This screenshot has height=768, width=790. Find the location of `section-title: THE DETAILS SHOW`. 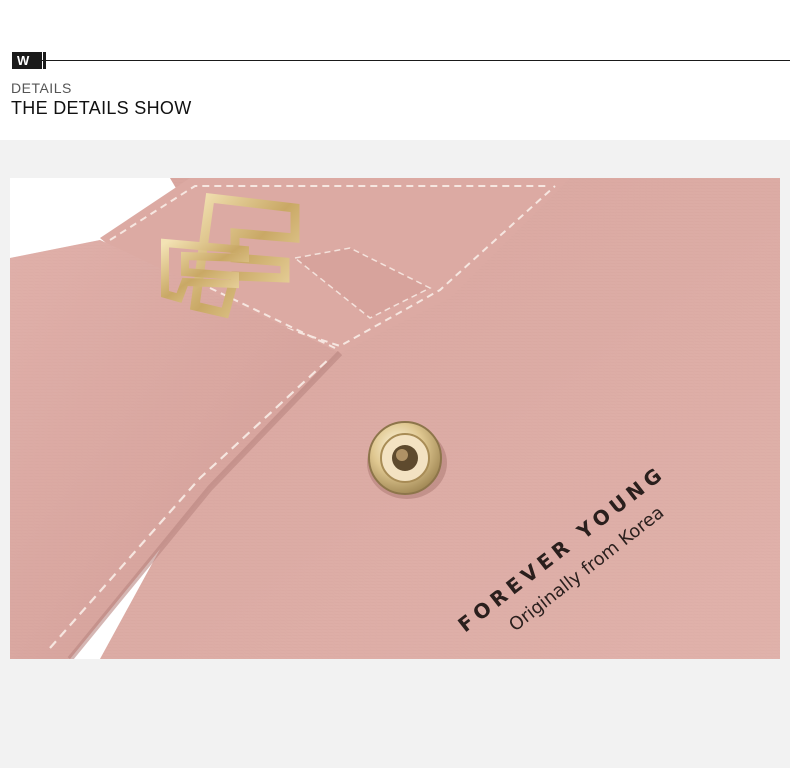

section-title: THE DETAILS SHOW is located at coordinates (101, 108).